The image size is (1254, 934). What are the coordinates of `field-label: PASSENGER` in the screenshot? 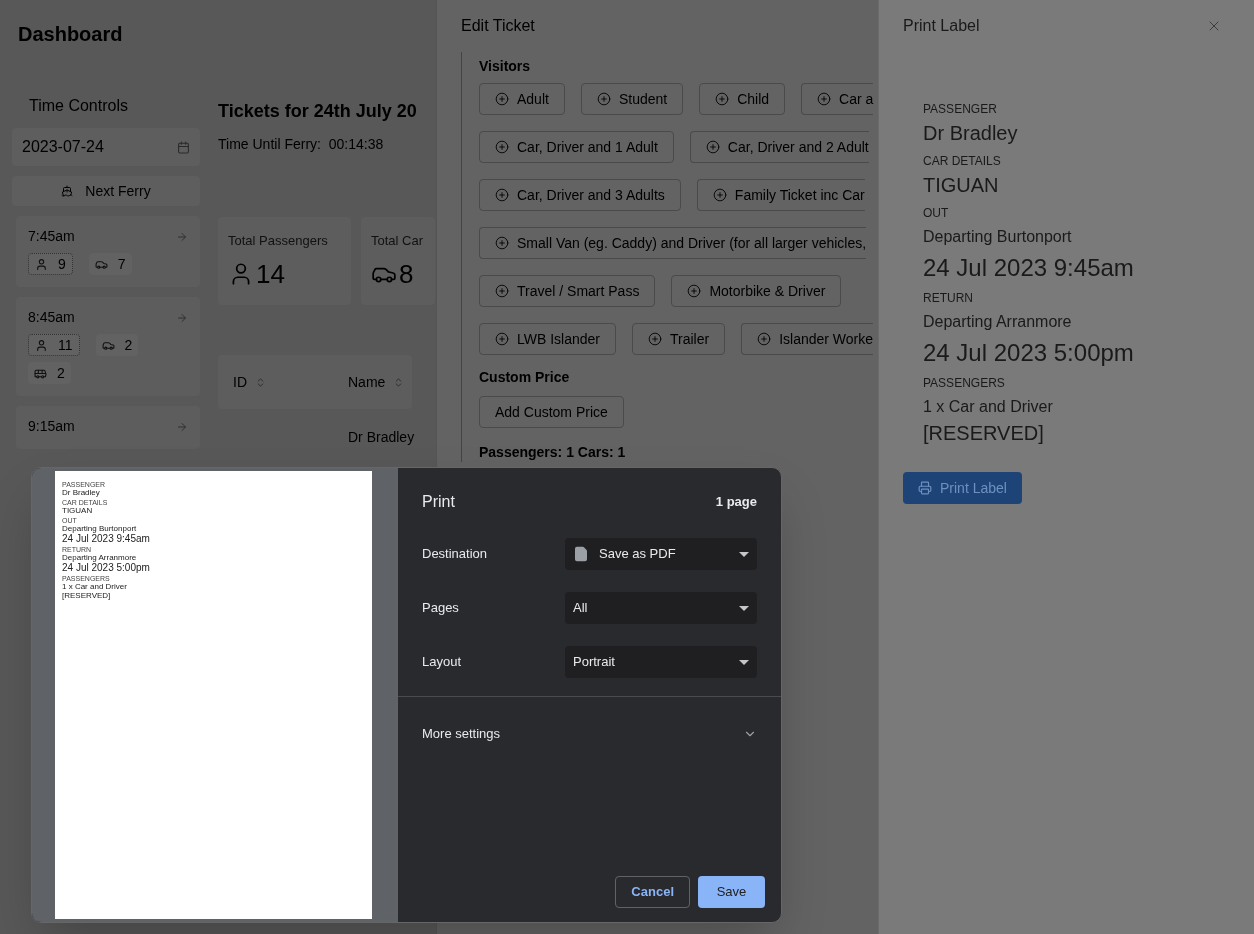 It's located at (960, 109).